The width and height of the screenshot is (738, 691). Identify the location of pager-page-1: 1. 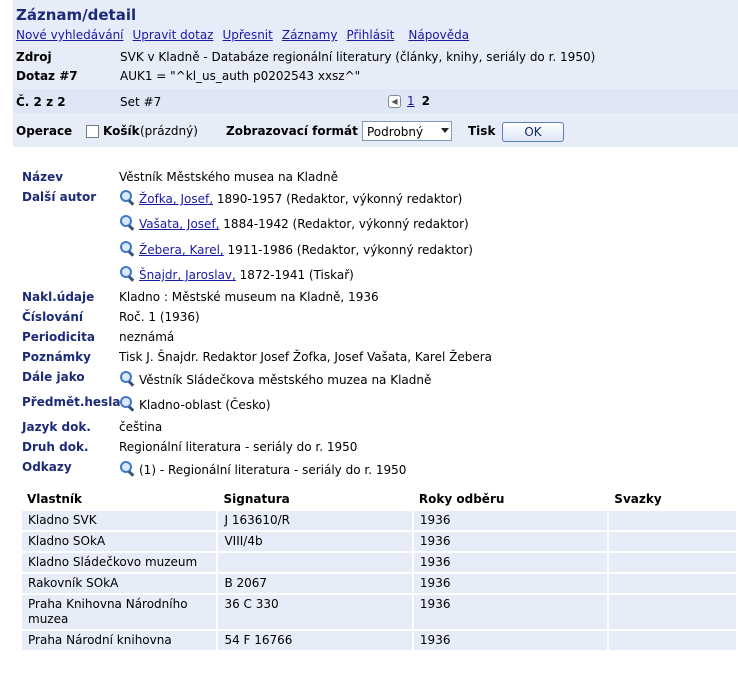
(411, 101).